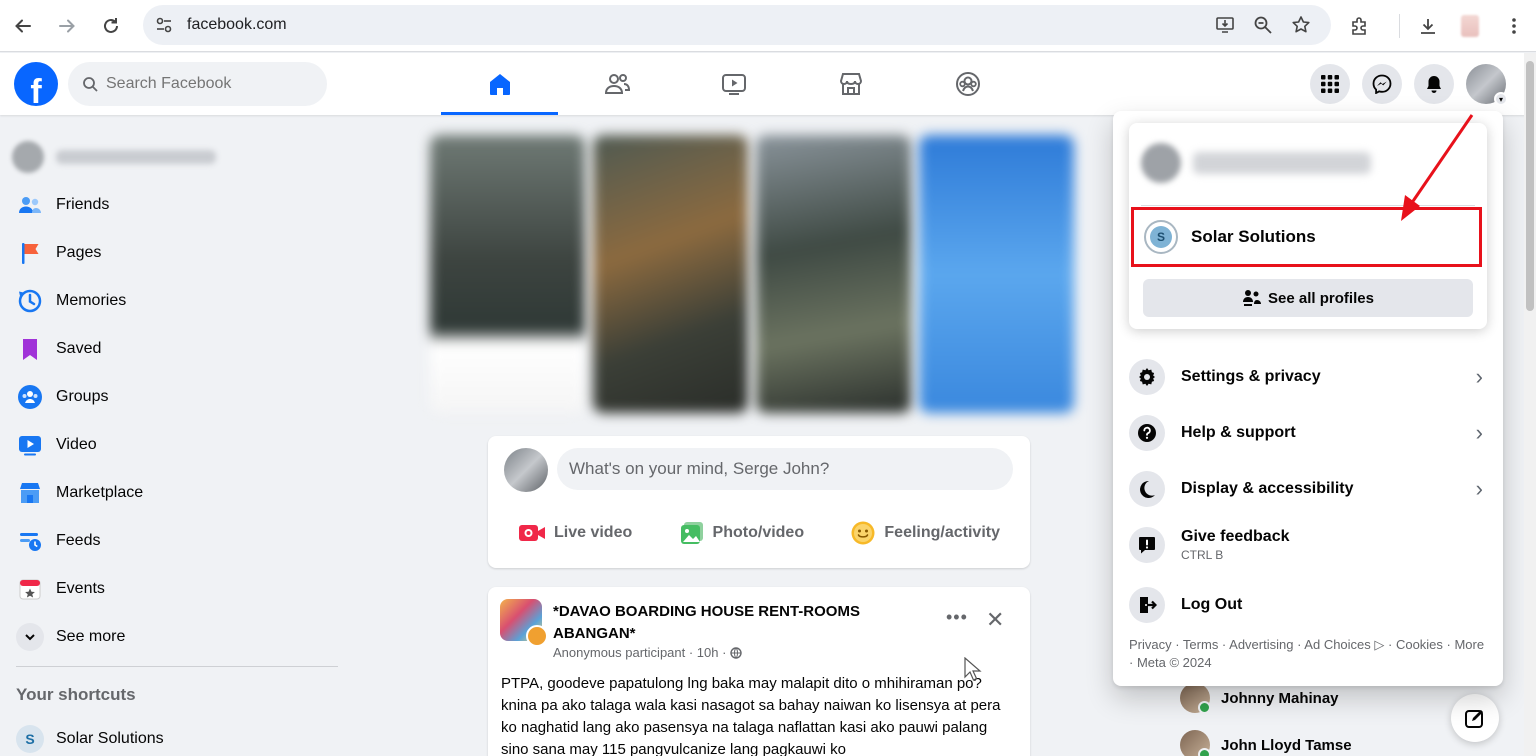 This screenshot has height=756, width=1536. Describe the element at coordinates (110, 738) in the screenshot. I see `shortcut-label: Solar Solutions` at that location.